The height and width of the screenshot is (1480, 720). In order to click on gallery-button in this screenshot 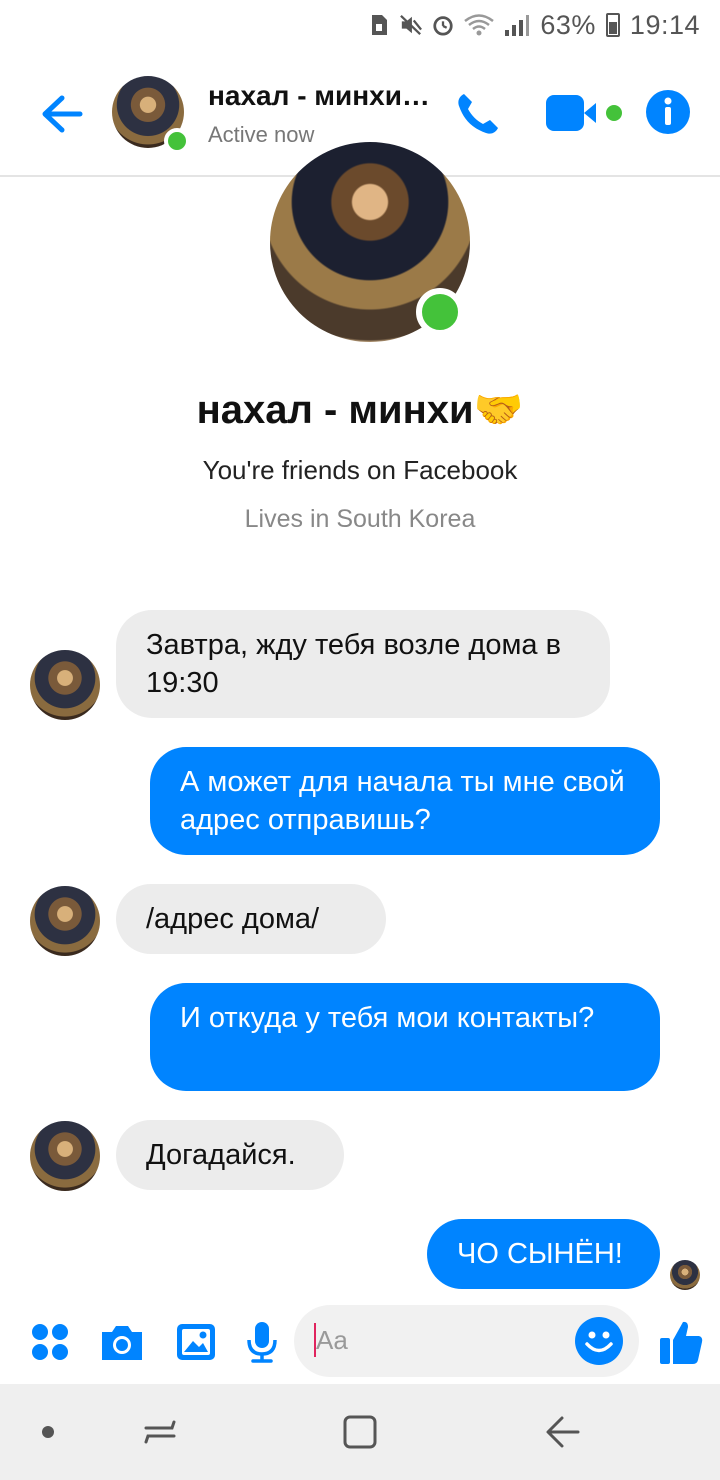, I will do `click(196, 1342)`.